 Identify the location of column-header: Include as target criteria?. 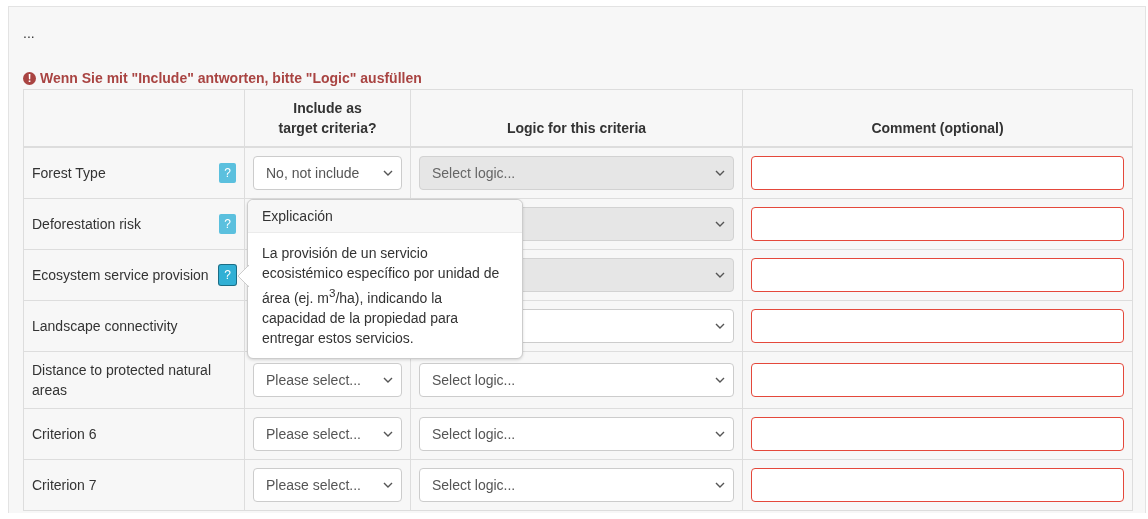
(327, 118).